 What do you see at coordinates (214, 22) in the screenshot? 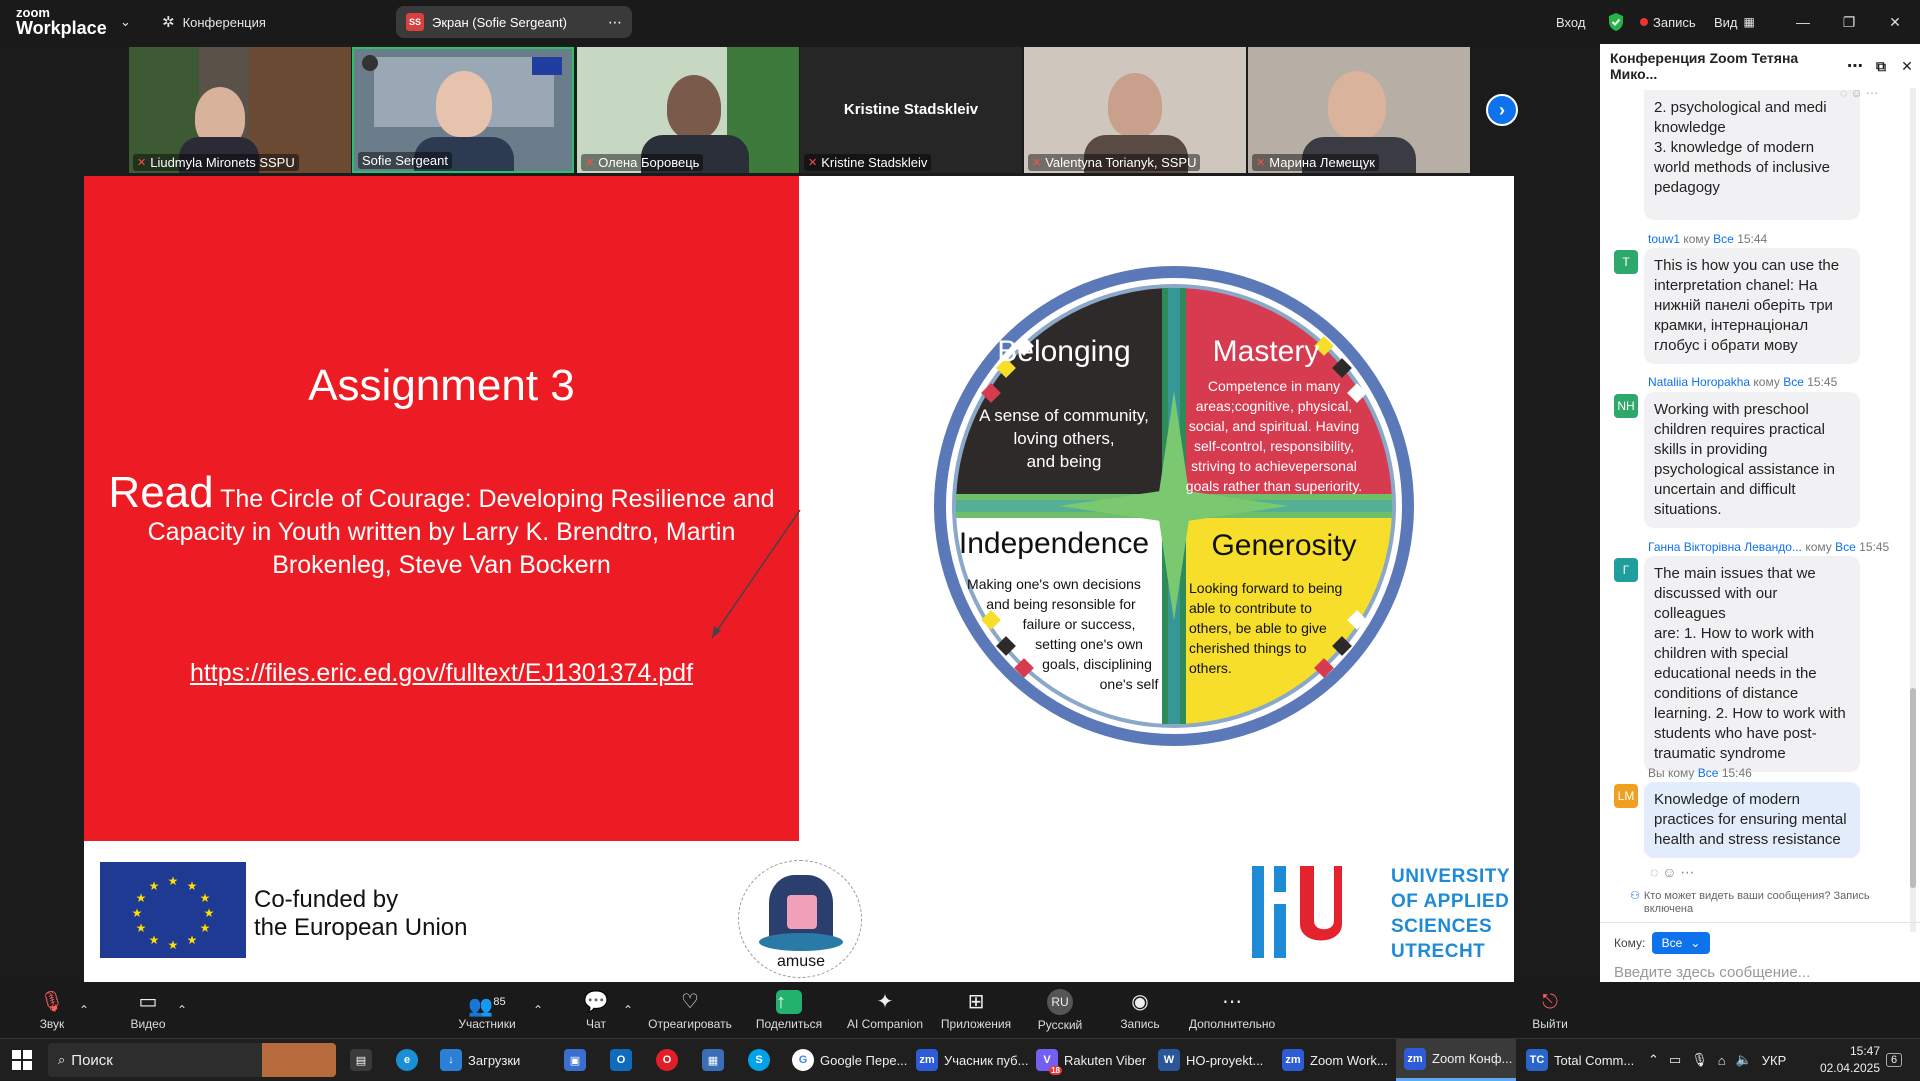
I see `meeting-info-button: ✲ Конференция` at bounding box center [214, 22].